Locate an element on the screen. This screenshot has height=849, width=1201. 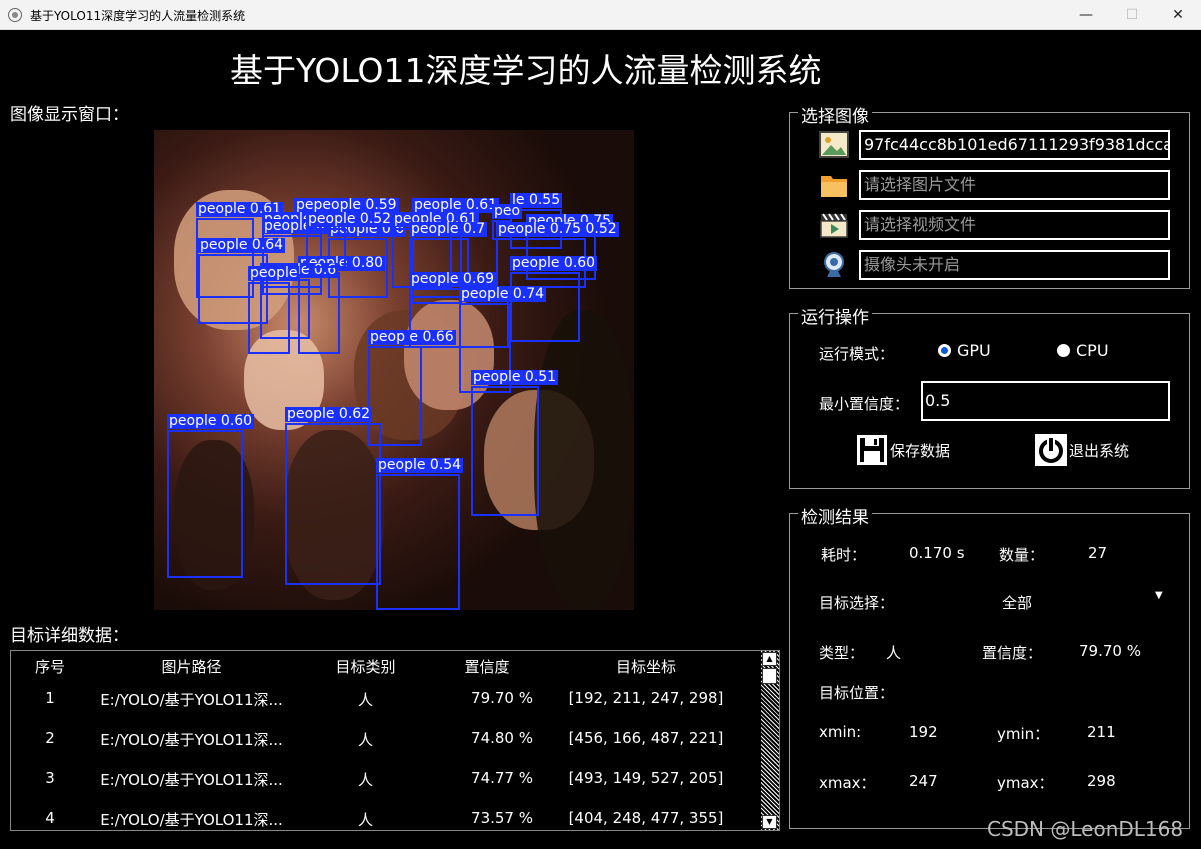
target-select-value: 全部 is located at coordinates (1017, 603).